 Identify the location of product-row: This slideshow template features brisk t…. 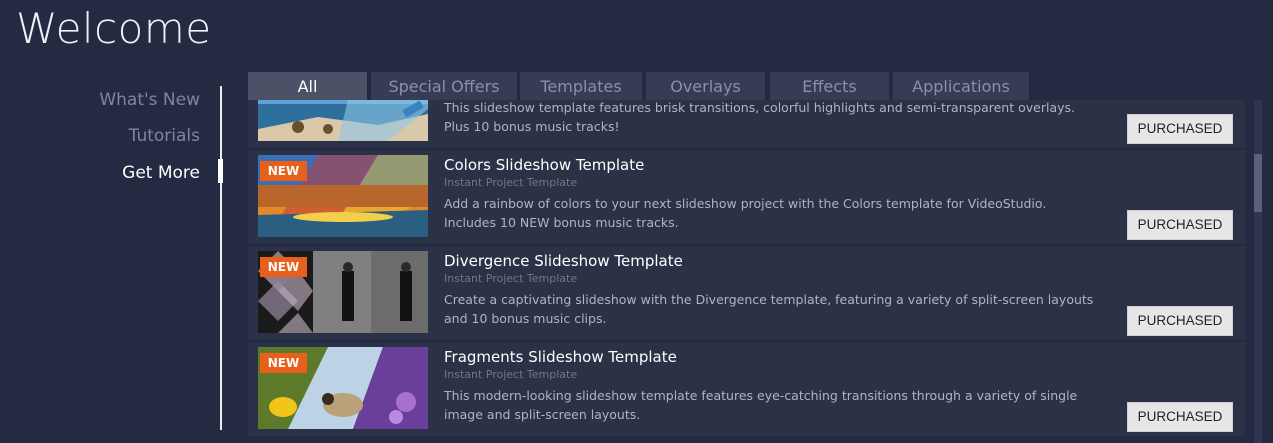
(746, 125).